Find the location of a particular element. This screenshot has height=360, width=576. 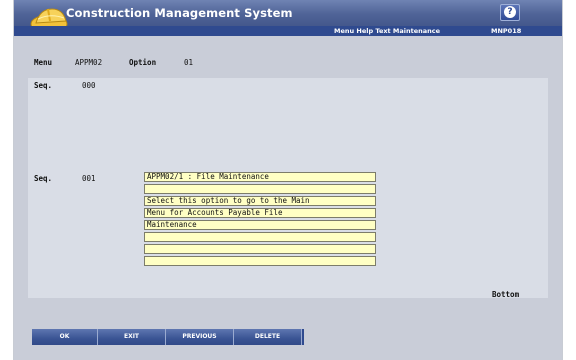

seq-value-0: 000 is located at coordinates (89, 85).